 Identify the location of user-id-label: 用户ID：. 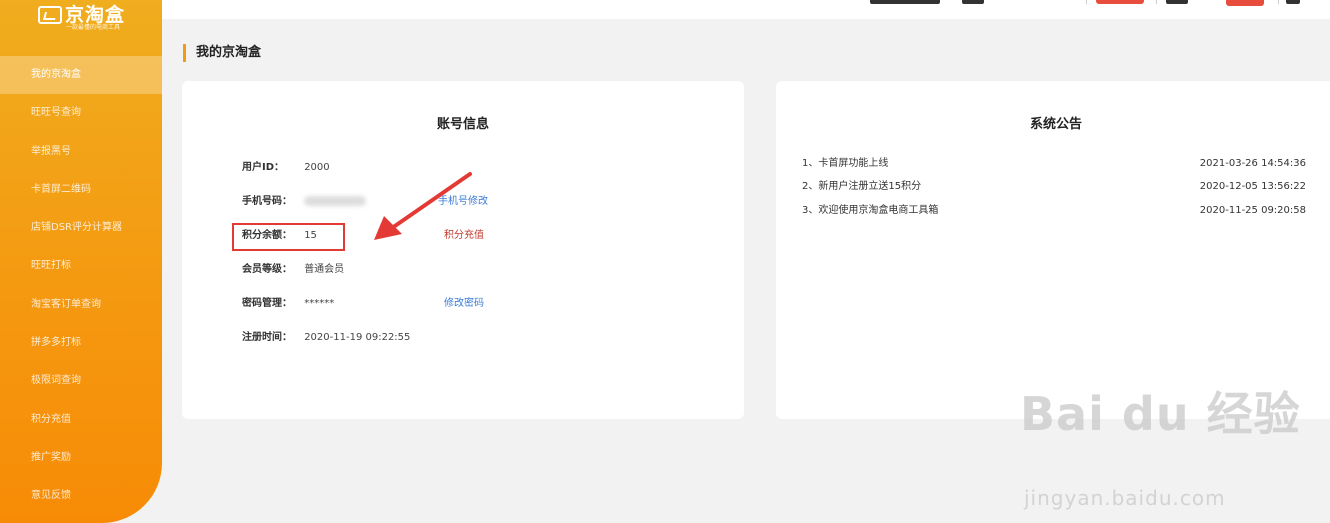
(263, 167).